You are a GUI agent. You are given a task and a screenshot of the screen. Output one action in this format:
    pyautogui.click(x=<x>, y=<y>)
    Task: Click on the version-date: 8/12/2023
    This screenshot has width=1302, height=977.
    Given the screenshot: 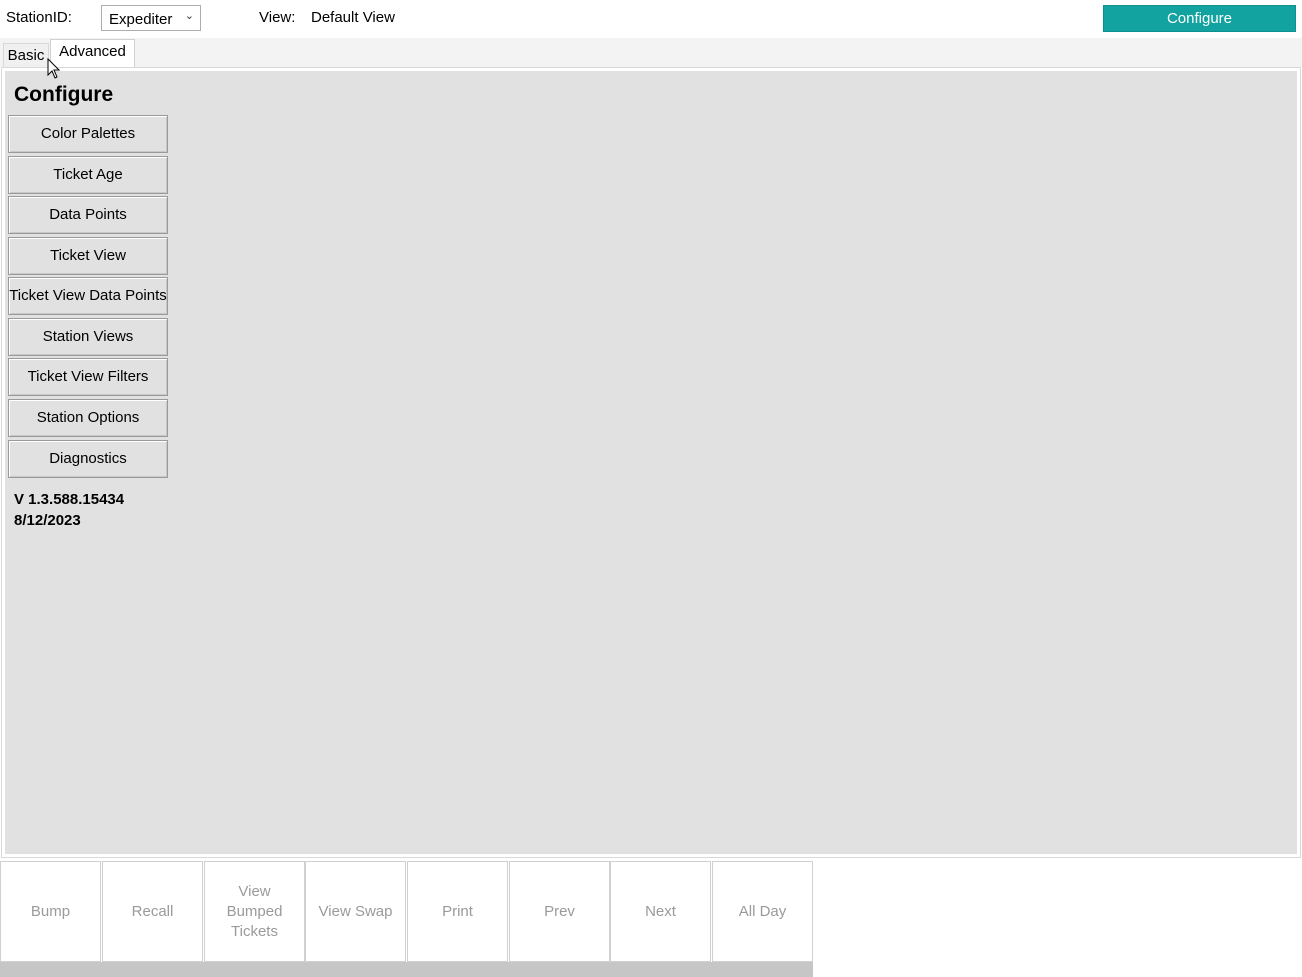 What is the action you would take?
    pyautogui.click(x=47, y=520)
    